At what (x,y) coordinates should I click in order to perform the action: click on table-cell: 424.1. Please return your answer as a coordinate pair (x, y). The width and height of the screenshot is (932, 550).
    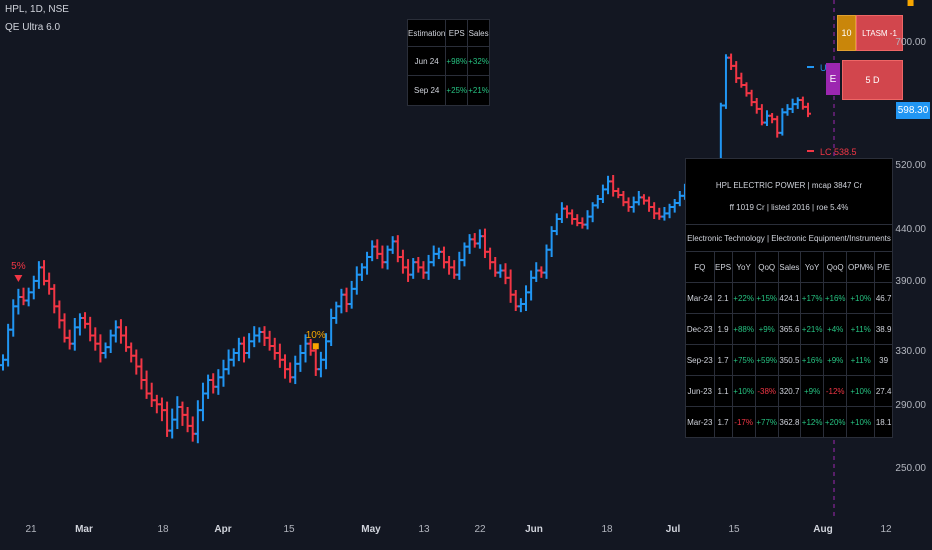
    Looking at the image, I should click on (789, 298).